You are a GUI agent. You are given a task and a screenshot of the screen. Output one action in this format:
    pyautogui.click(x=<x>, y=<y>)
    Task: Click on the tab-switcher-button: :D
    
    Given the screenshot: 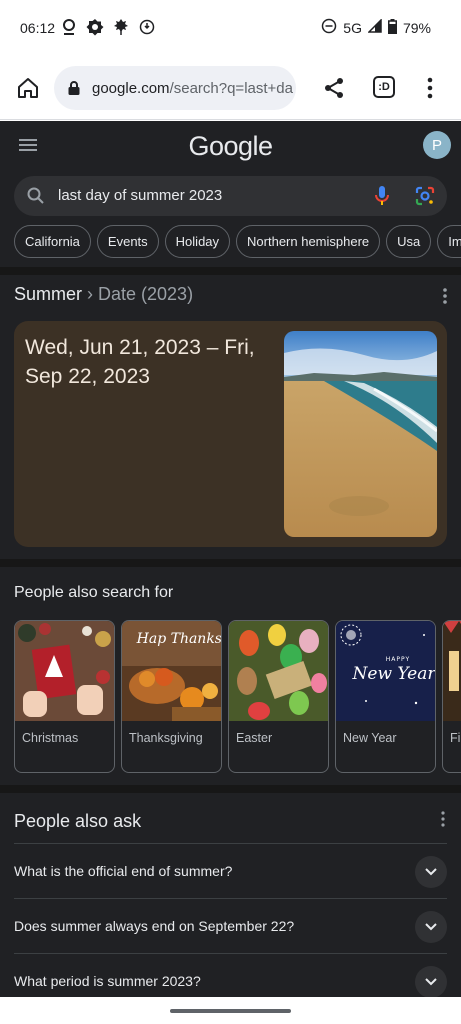 What is the action you would take?
    pyautogui.click(x=384, y=87)
    